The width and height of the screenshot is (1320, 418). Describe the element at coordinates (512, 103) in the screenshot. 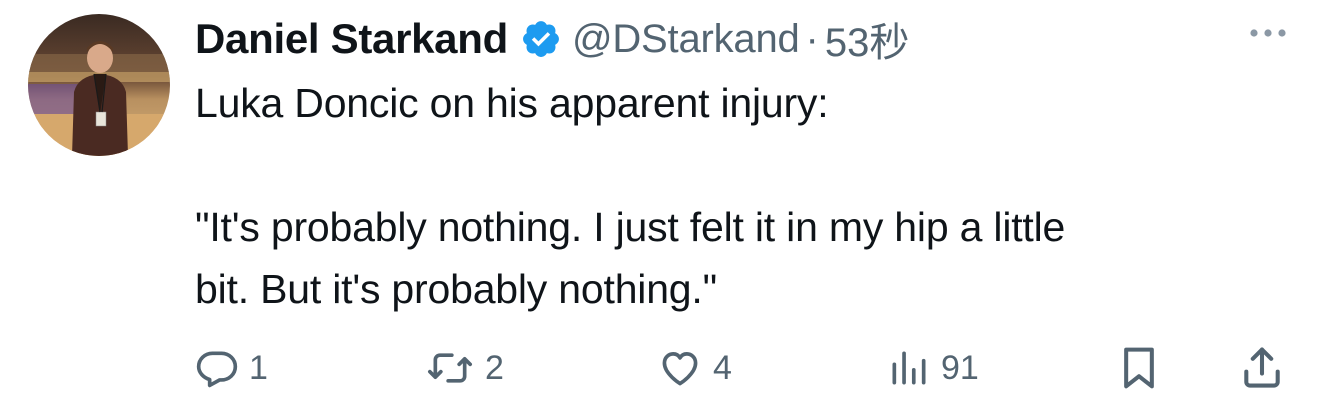

I see `tweet-text-line: Luka Doncic on his apparent injury:` at that location.